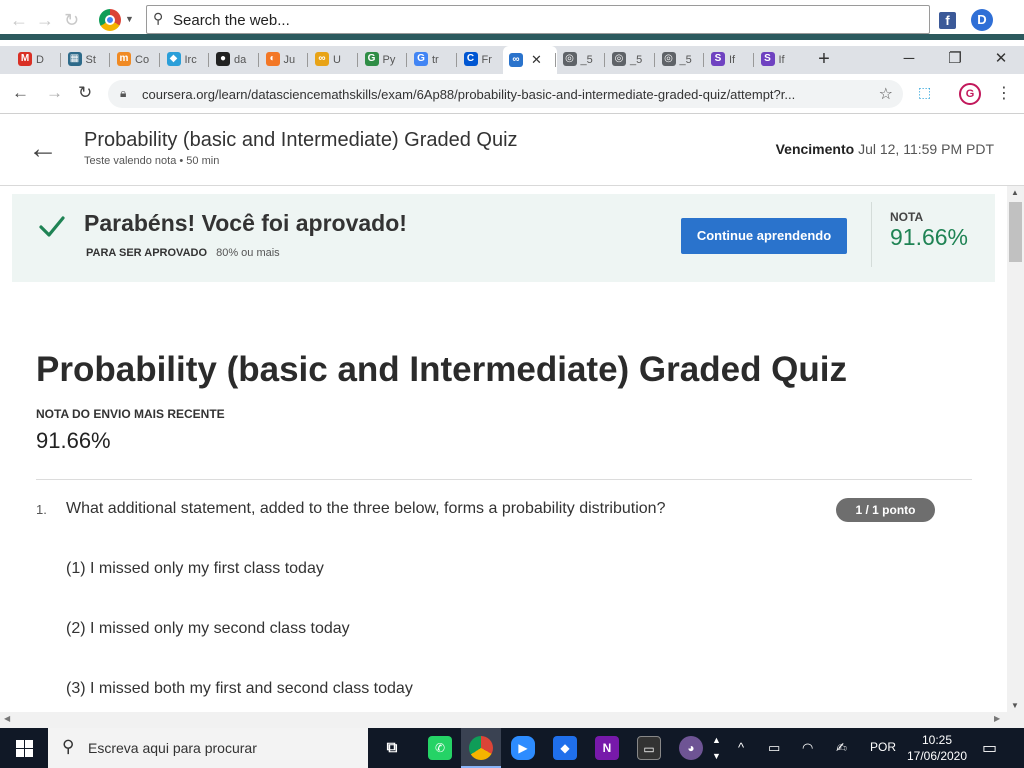 This screenshot has width=1024, height=768. What do you see at coordinates (947, 20) in the screenshot?
I see `facebook-icon: f` at bounding box center [947, 20].